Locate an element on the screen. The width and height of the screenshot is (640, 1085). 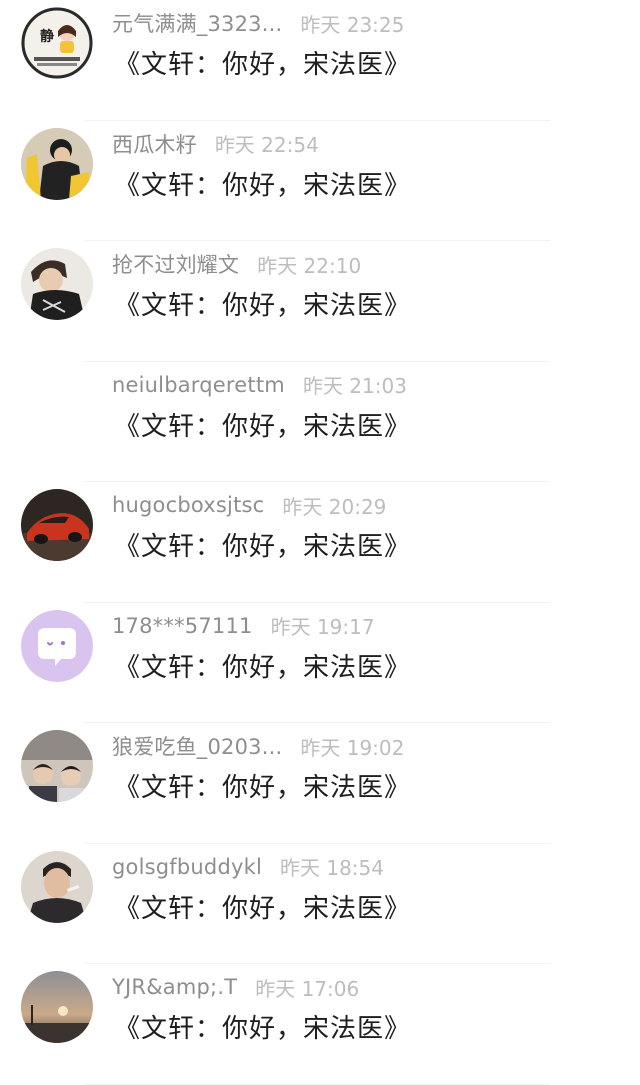
username: 抢不过刘耀文 is located at coordinates (175, 264).